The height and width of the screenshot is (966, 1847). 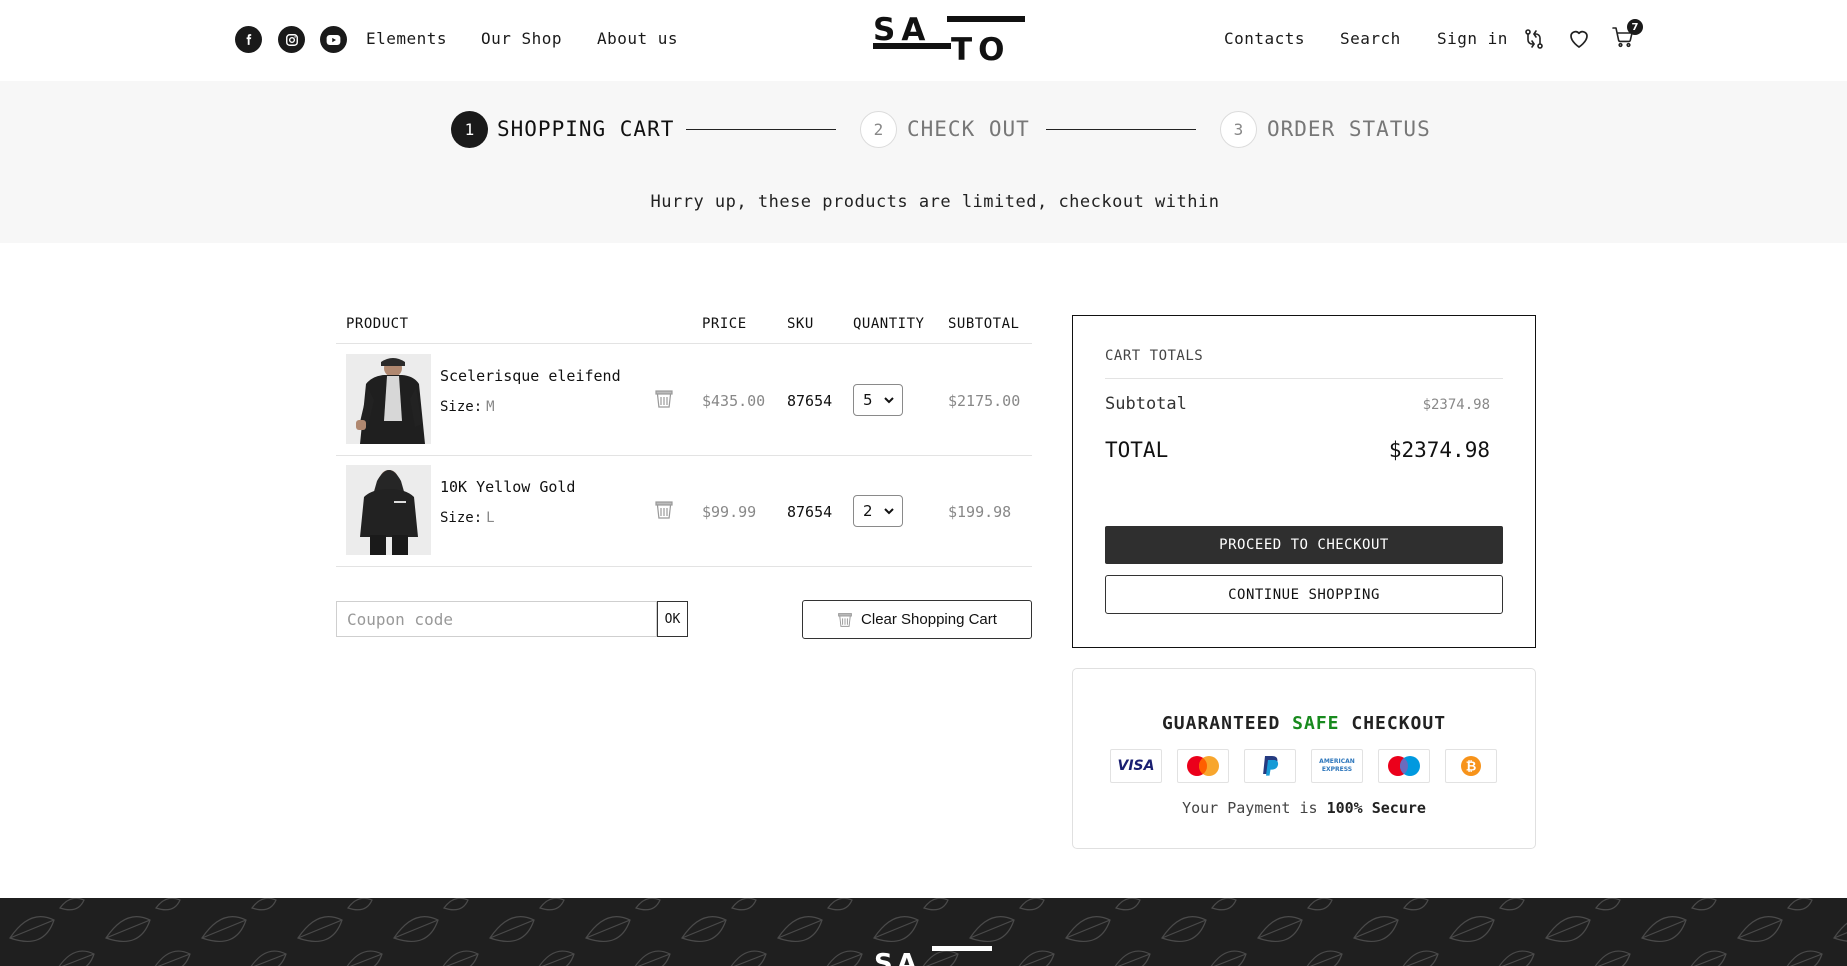 I want to click on table-header-divider, so click(x=684, y=343).